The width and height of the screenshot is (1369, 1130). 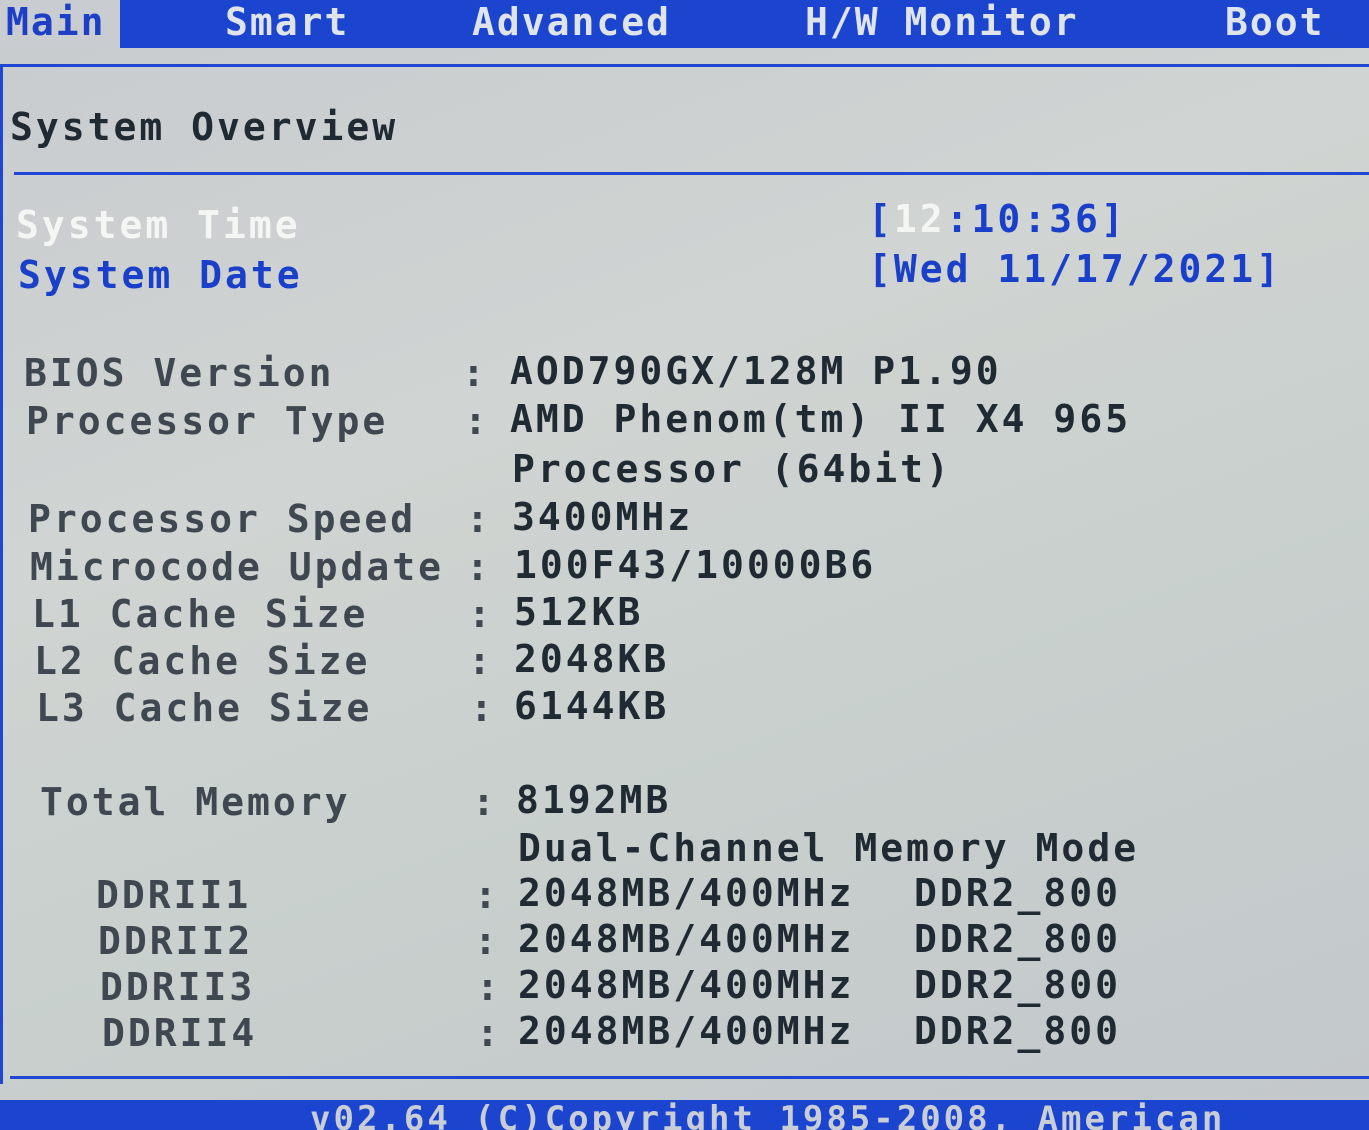 I want to click on ddrii4-type: DDR2_800, so click(x=1018, y=1031).